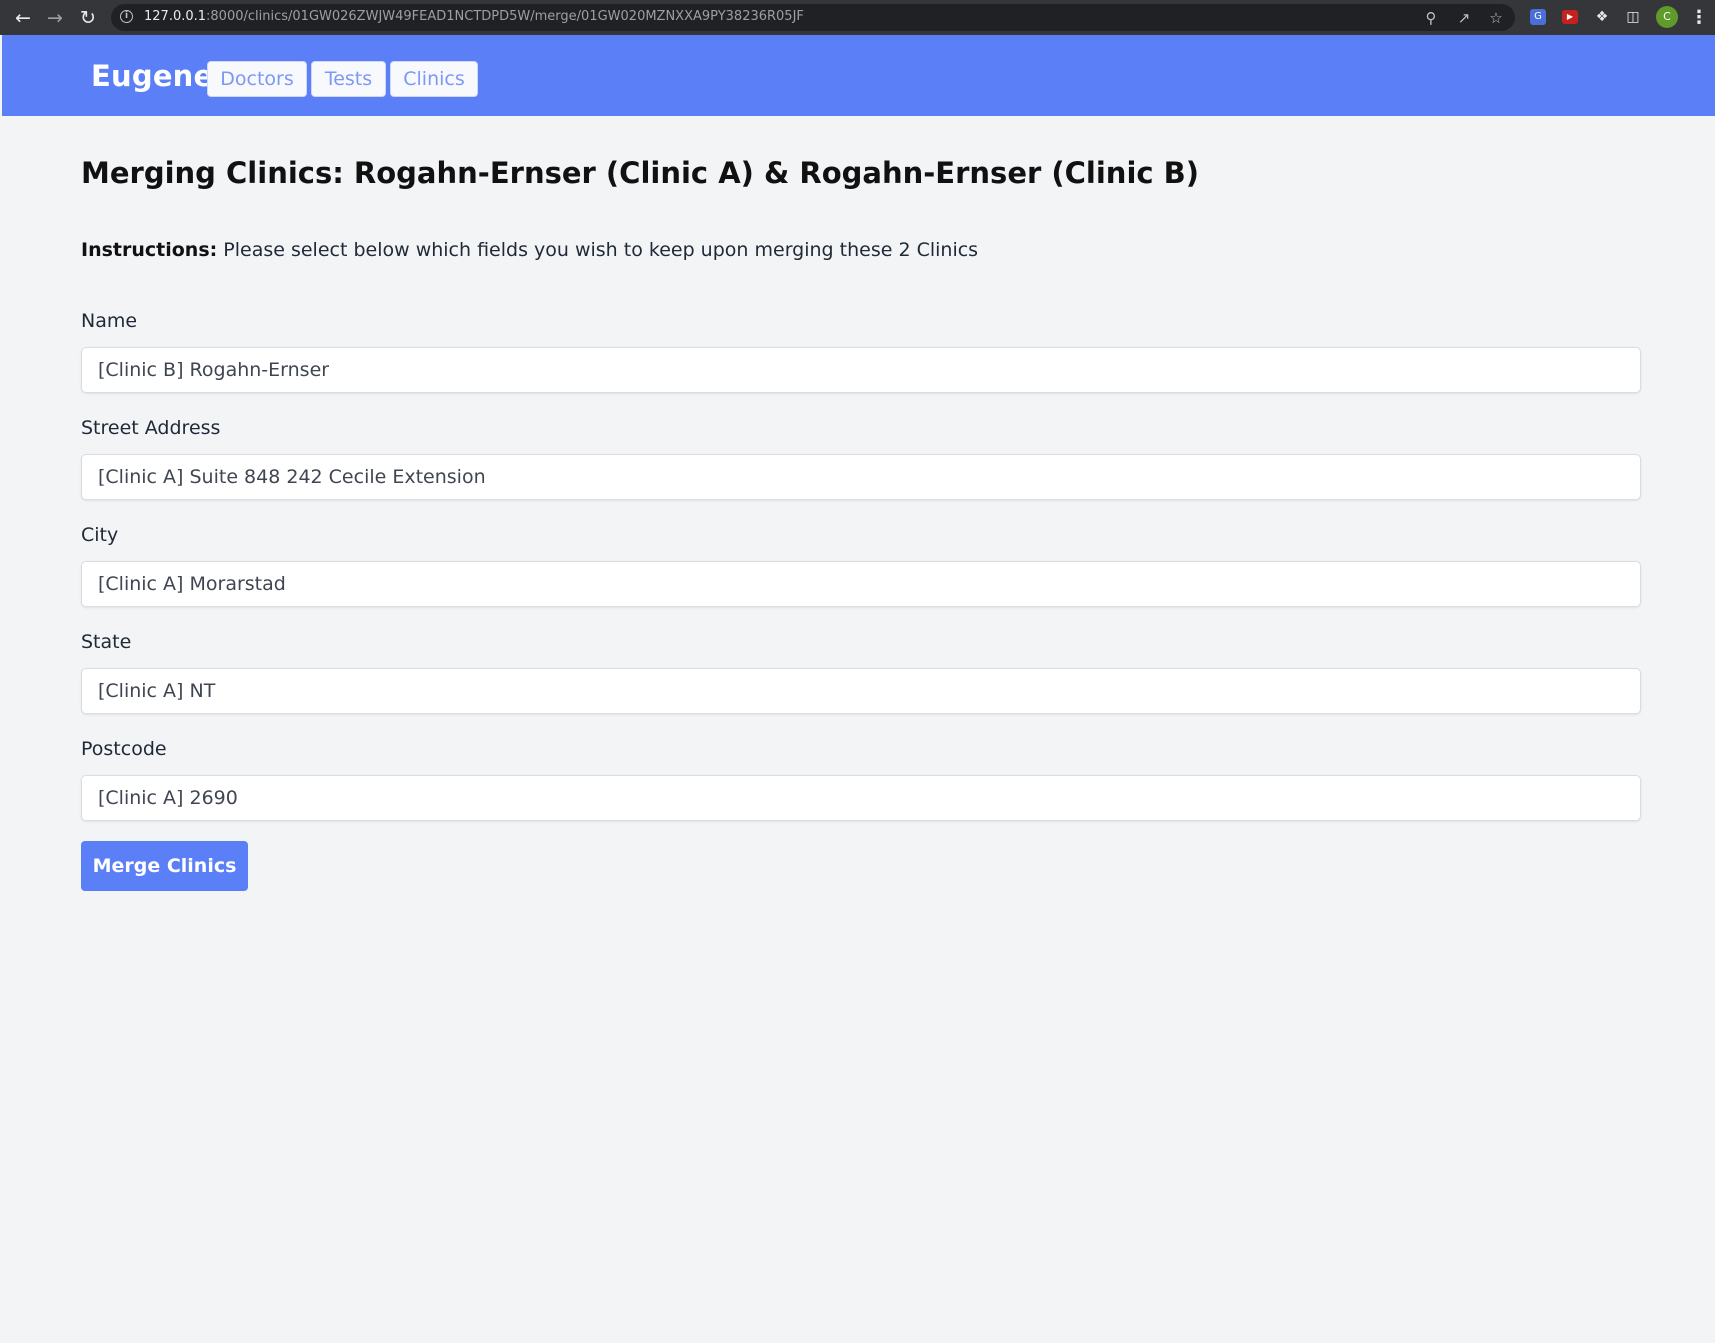 The image size is (1715, 1343). Describe the element at coordinates (1667, 17) in the screenshot. I see `profile-avatar: C` at that location.